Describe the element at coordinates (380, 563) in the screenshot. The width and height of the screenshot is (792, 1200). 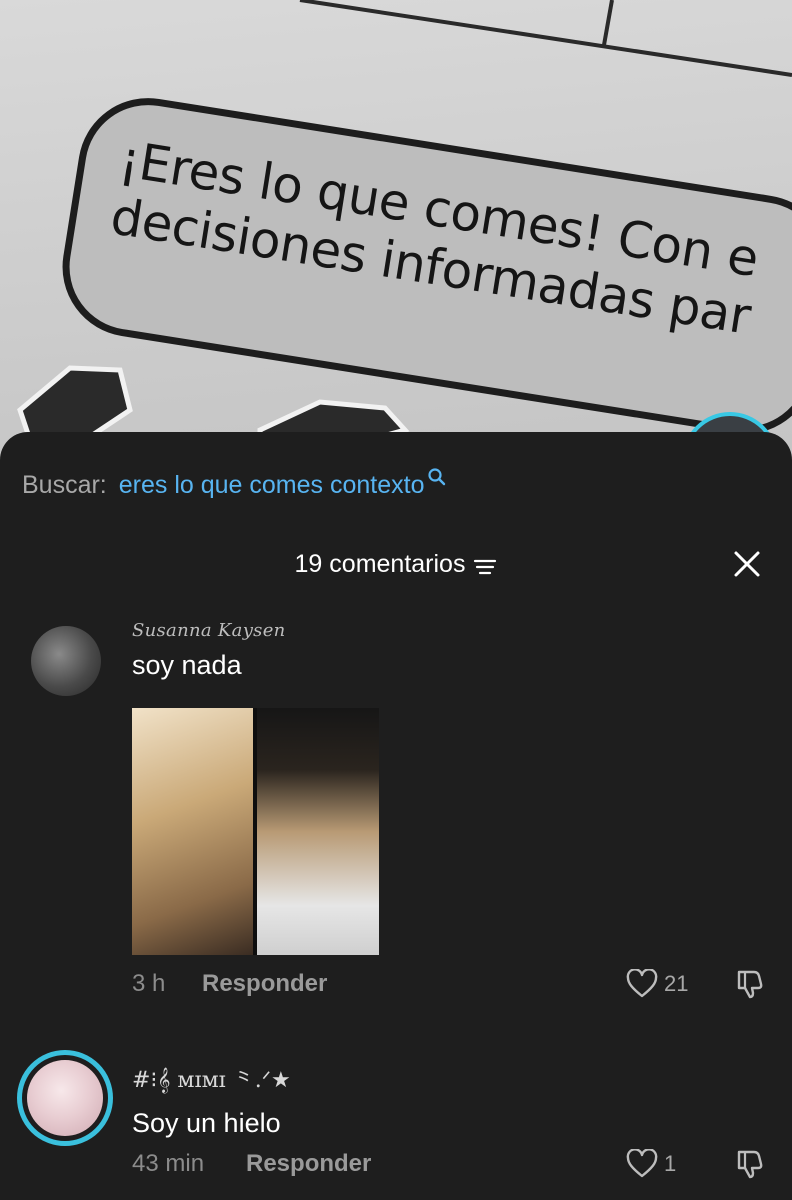
I see `comment-count: 19 comentarios` at that location.